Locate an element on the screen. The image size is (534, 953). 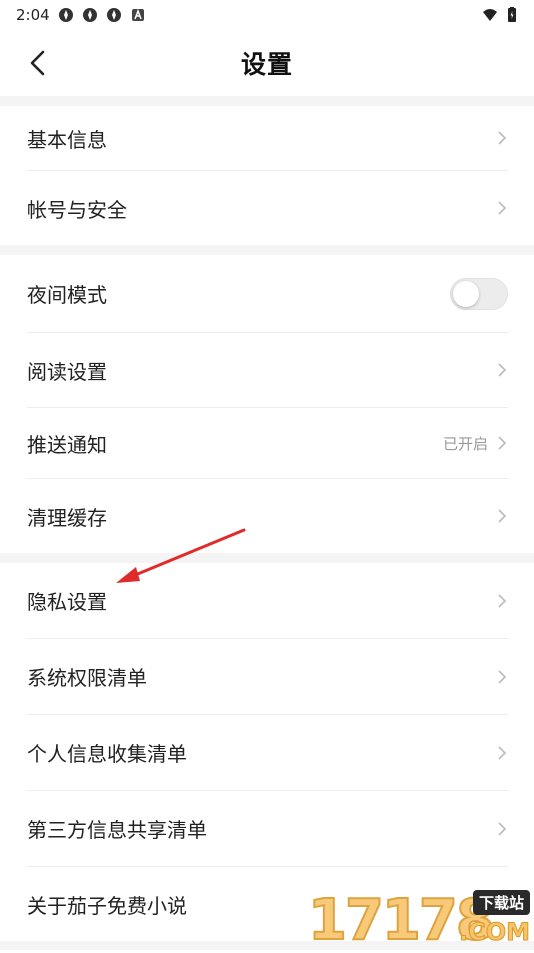
row-reading-settings: 阅读设置 is located at coordinates (267, 370).